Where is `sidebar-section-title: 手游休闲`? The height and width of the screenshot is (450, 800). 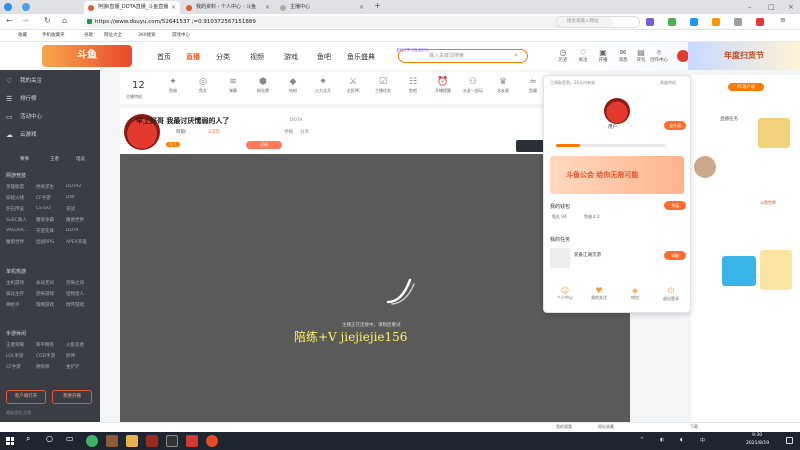
sidebar-section-title: 手游休闲 is located at coordinates (16, 333).